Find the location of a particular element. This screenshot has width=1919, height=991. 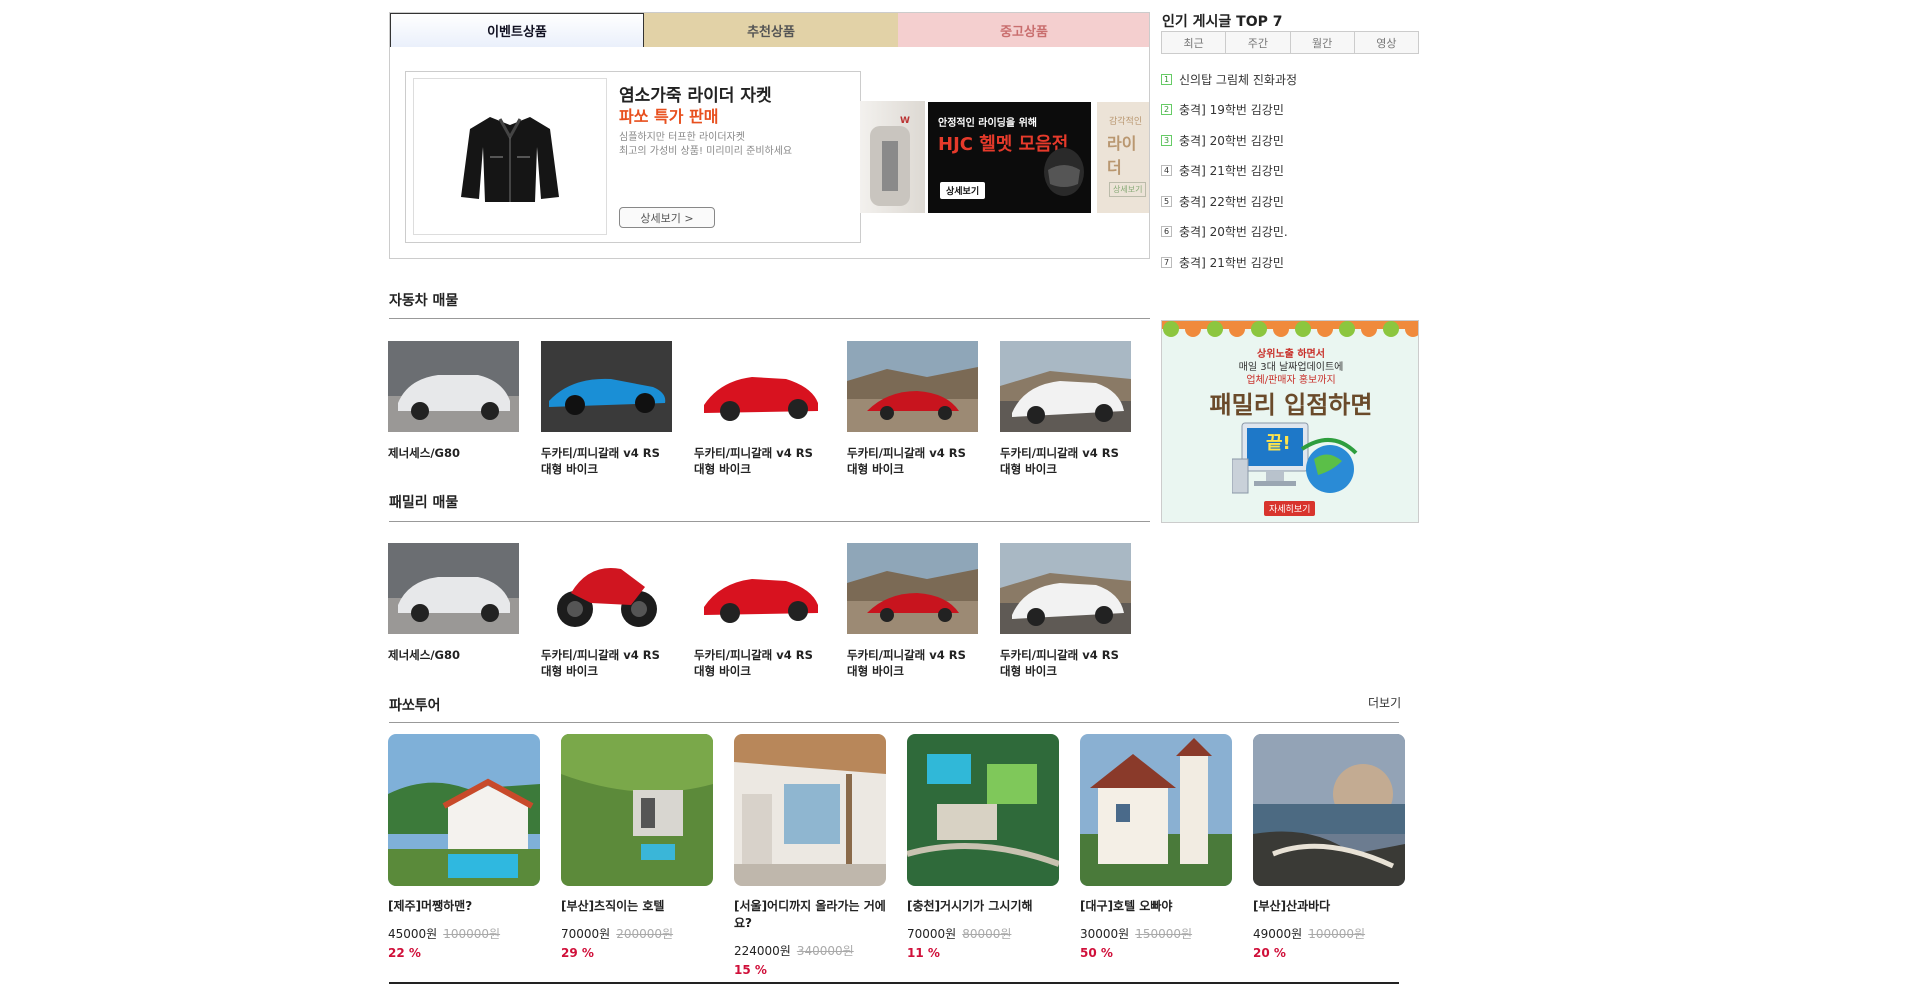

jacket-image is located at coordinates (510, 156).